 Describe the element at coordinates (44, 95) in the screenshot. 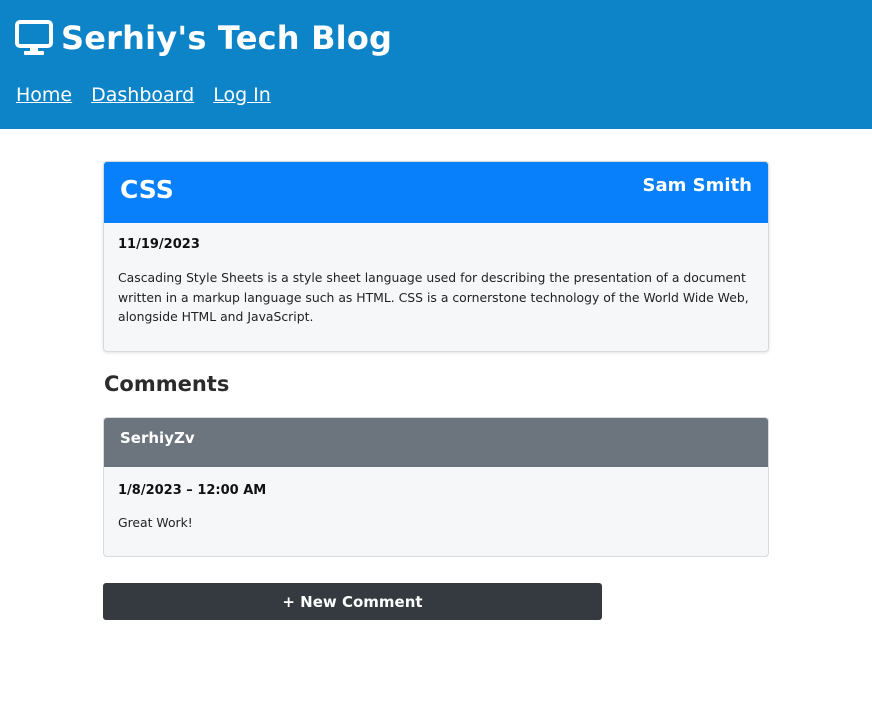

I see `nav-link-home: Home` at that location.